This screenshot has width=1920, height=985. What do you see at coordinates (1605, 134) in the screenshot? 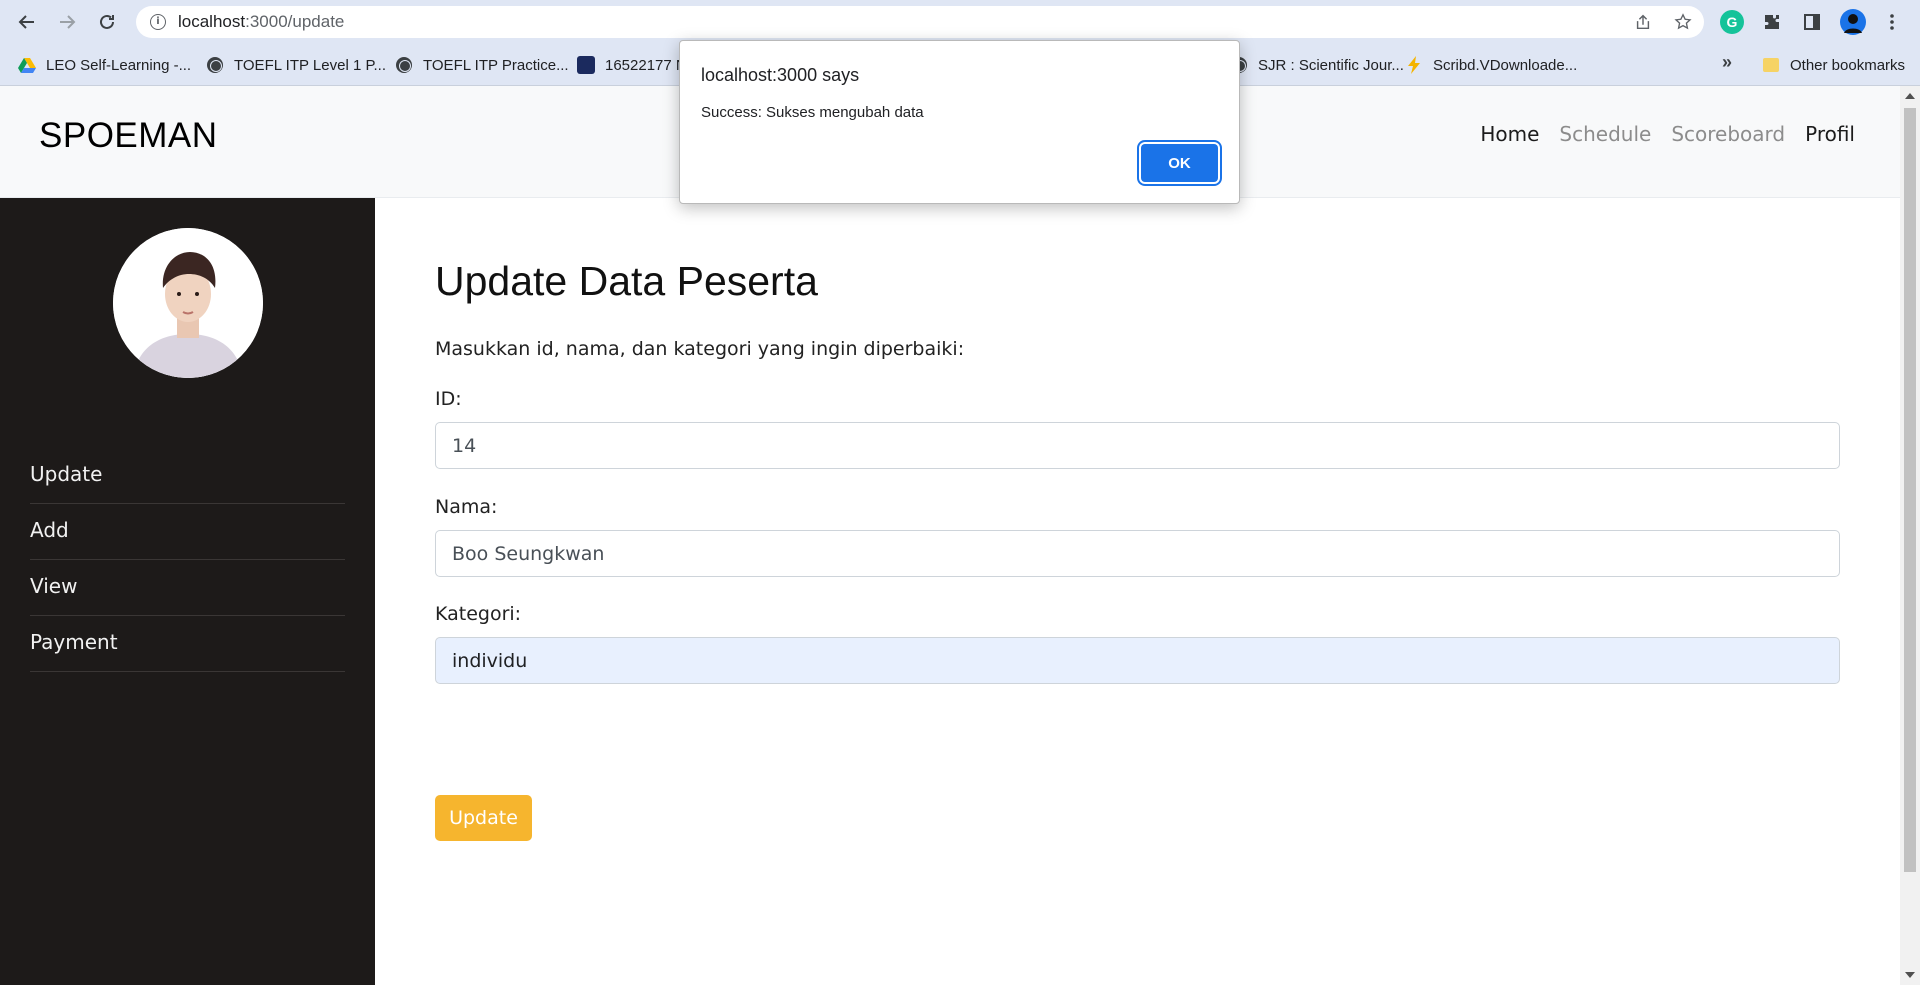
I see `nav-schedule: Schedule` at bounding box center [1605, 134].